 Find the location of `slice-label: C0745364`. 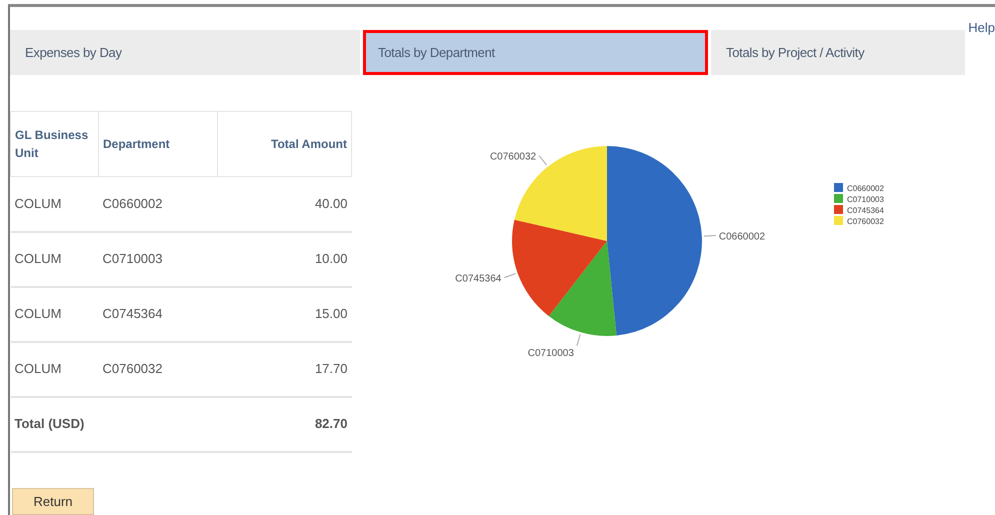

slice-label: C0745364 is located at coordinates (478, 279).